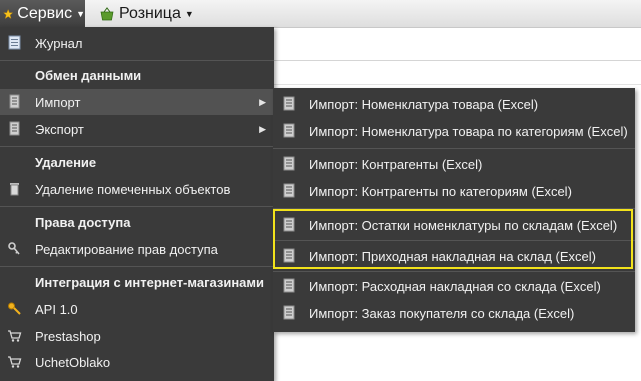 This screenshot has width=641, height=381. I want to click on key-gold-icon, so click(14, 308).